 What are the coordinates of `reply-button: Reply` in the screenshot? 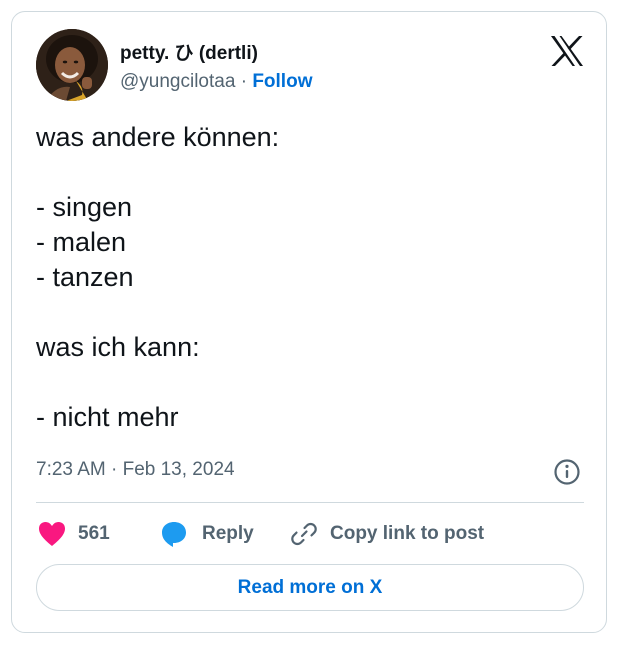 It's located at (207, 534).